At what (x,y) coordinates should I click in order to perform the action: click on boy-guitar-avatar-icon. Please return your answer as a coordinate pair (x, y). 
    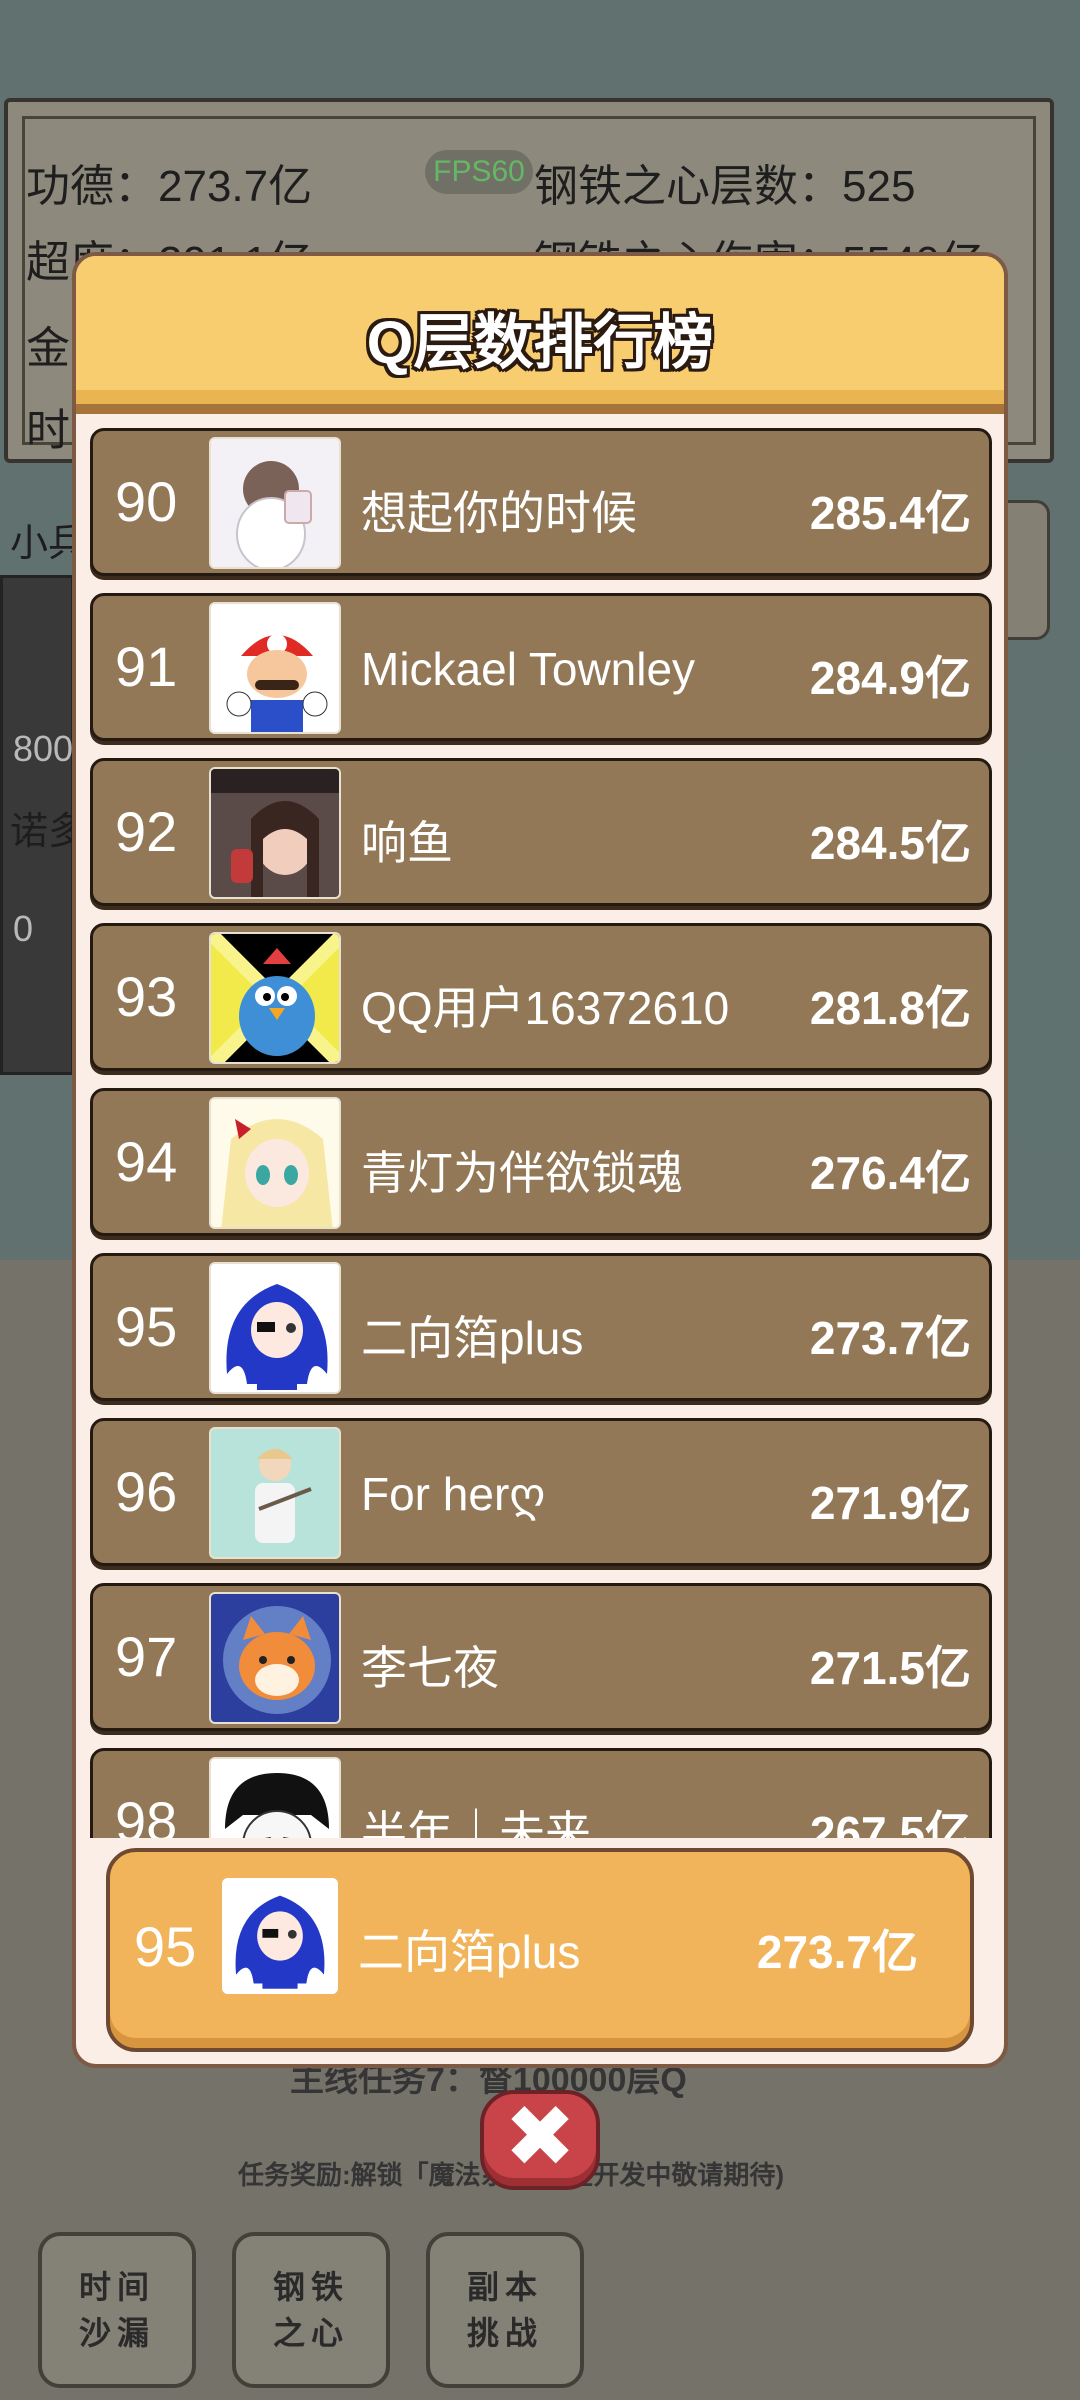
    Looking at the image, I should click on (275, 1493).